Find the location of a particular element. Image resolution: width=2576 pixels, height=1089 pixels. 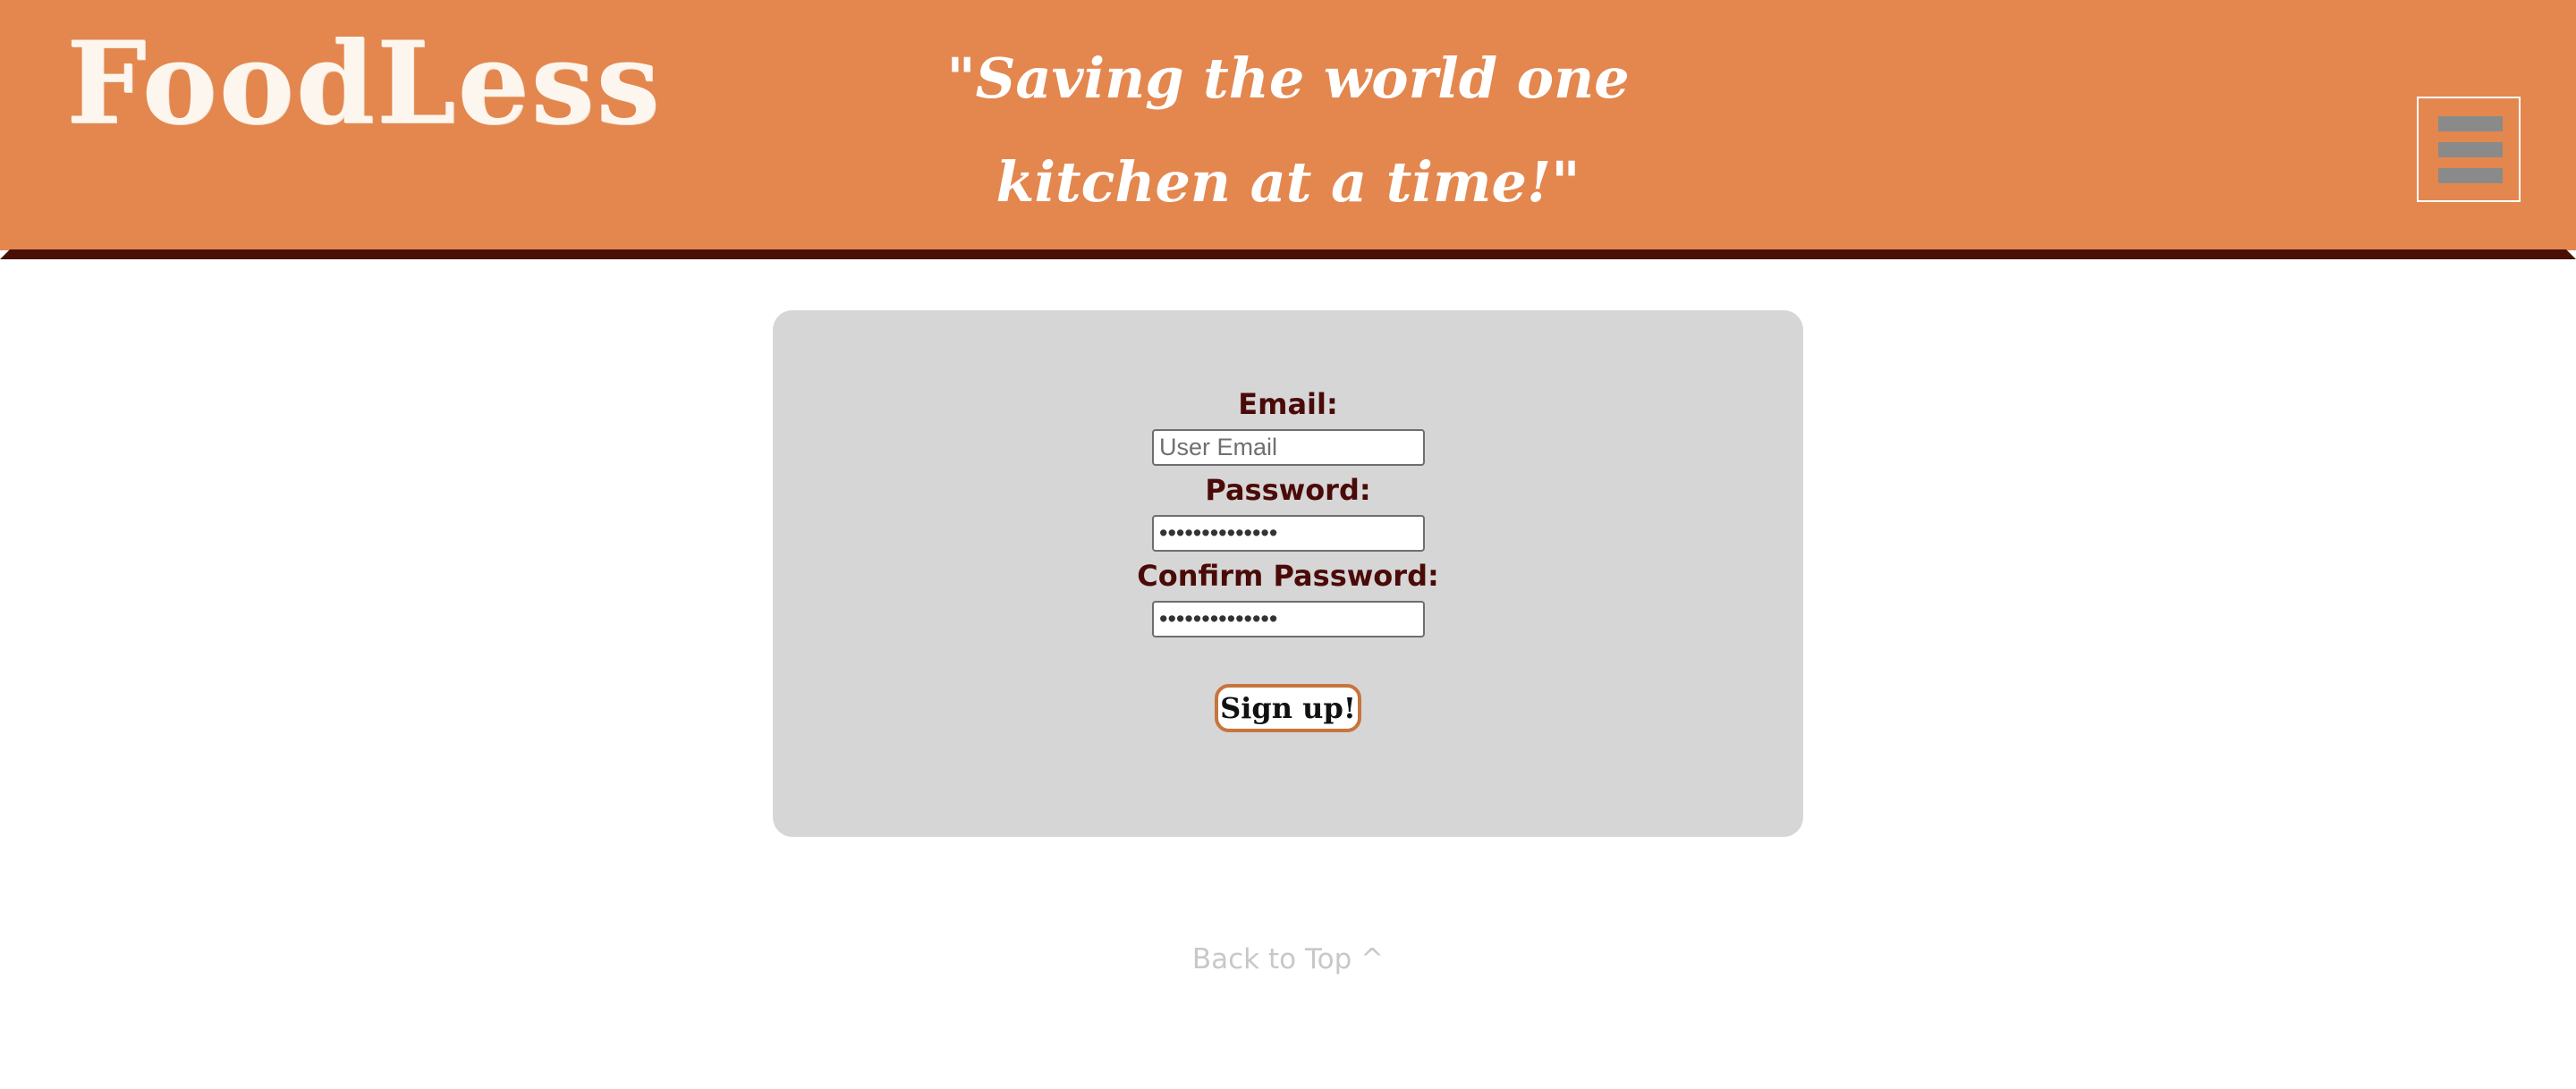

hamburger-menu-button is located at coordinates (2469, 149).